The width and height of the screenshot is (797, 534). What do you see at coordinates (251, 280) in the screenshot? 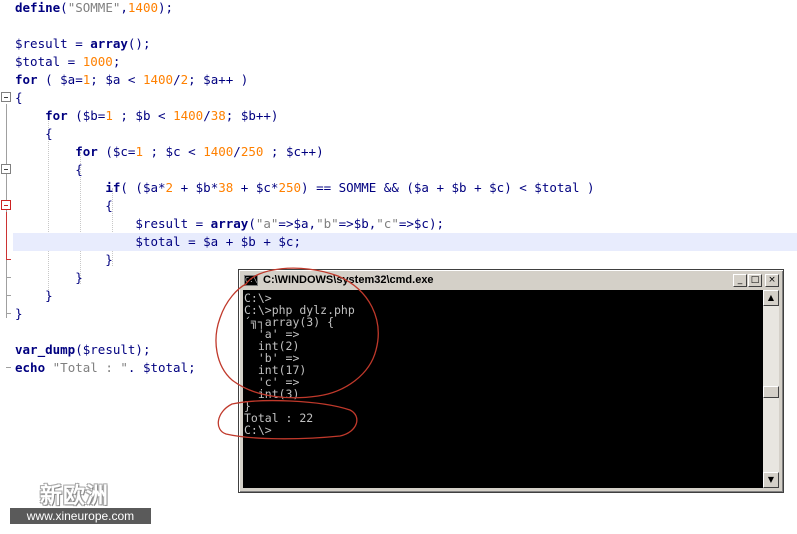
I see `console-icon: C:\` at bounding box center [251, 280].